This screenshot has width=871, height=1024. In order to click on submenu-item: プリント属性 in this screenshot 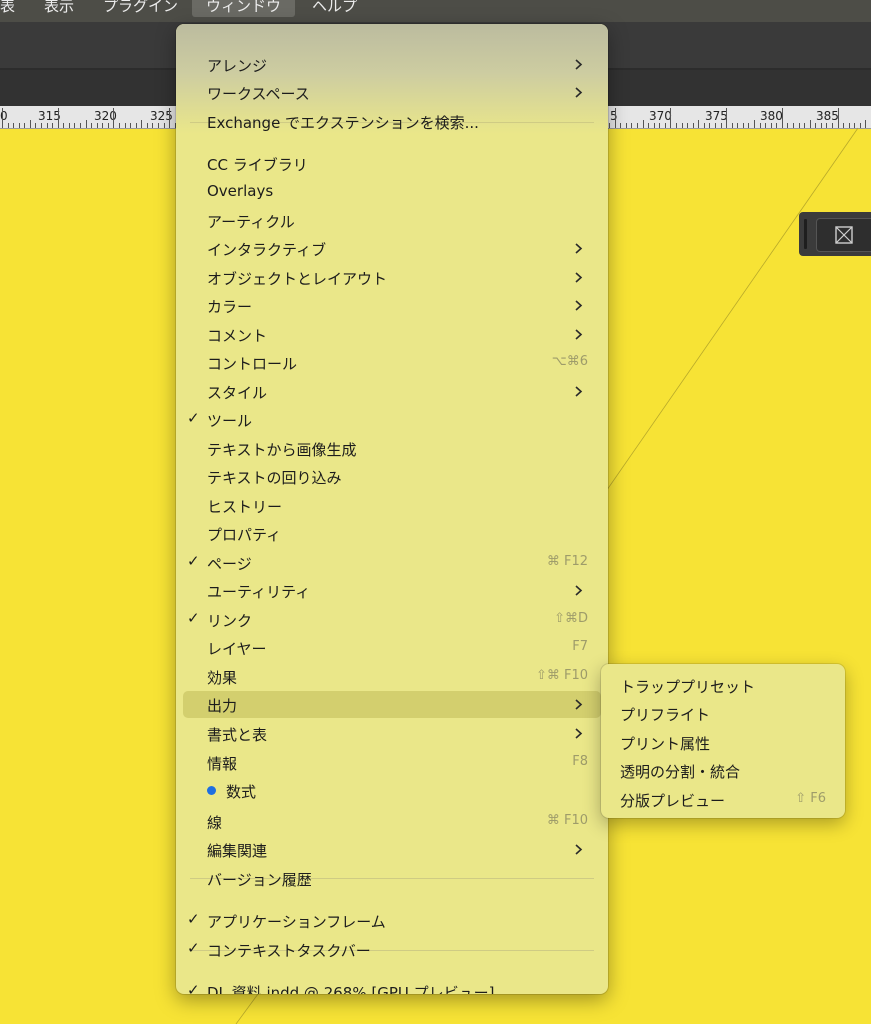, I will do `click(723, 742)`.